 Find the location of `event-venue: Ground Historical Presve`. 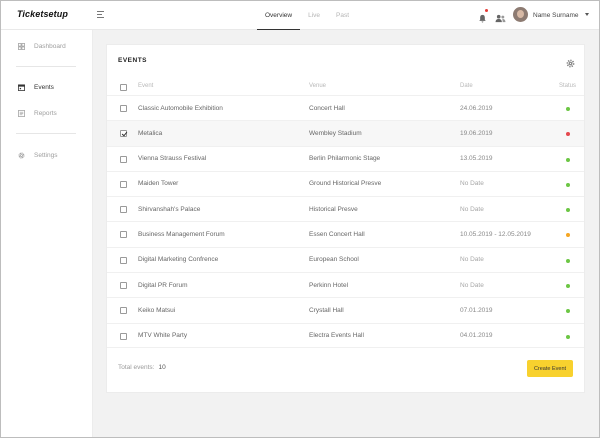

event-venue: Ground Historical Presve is located at coordinates (345, 184).